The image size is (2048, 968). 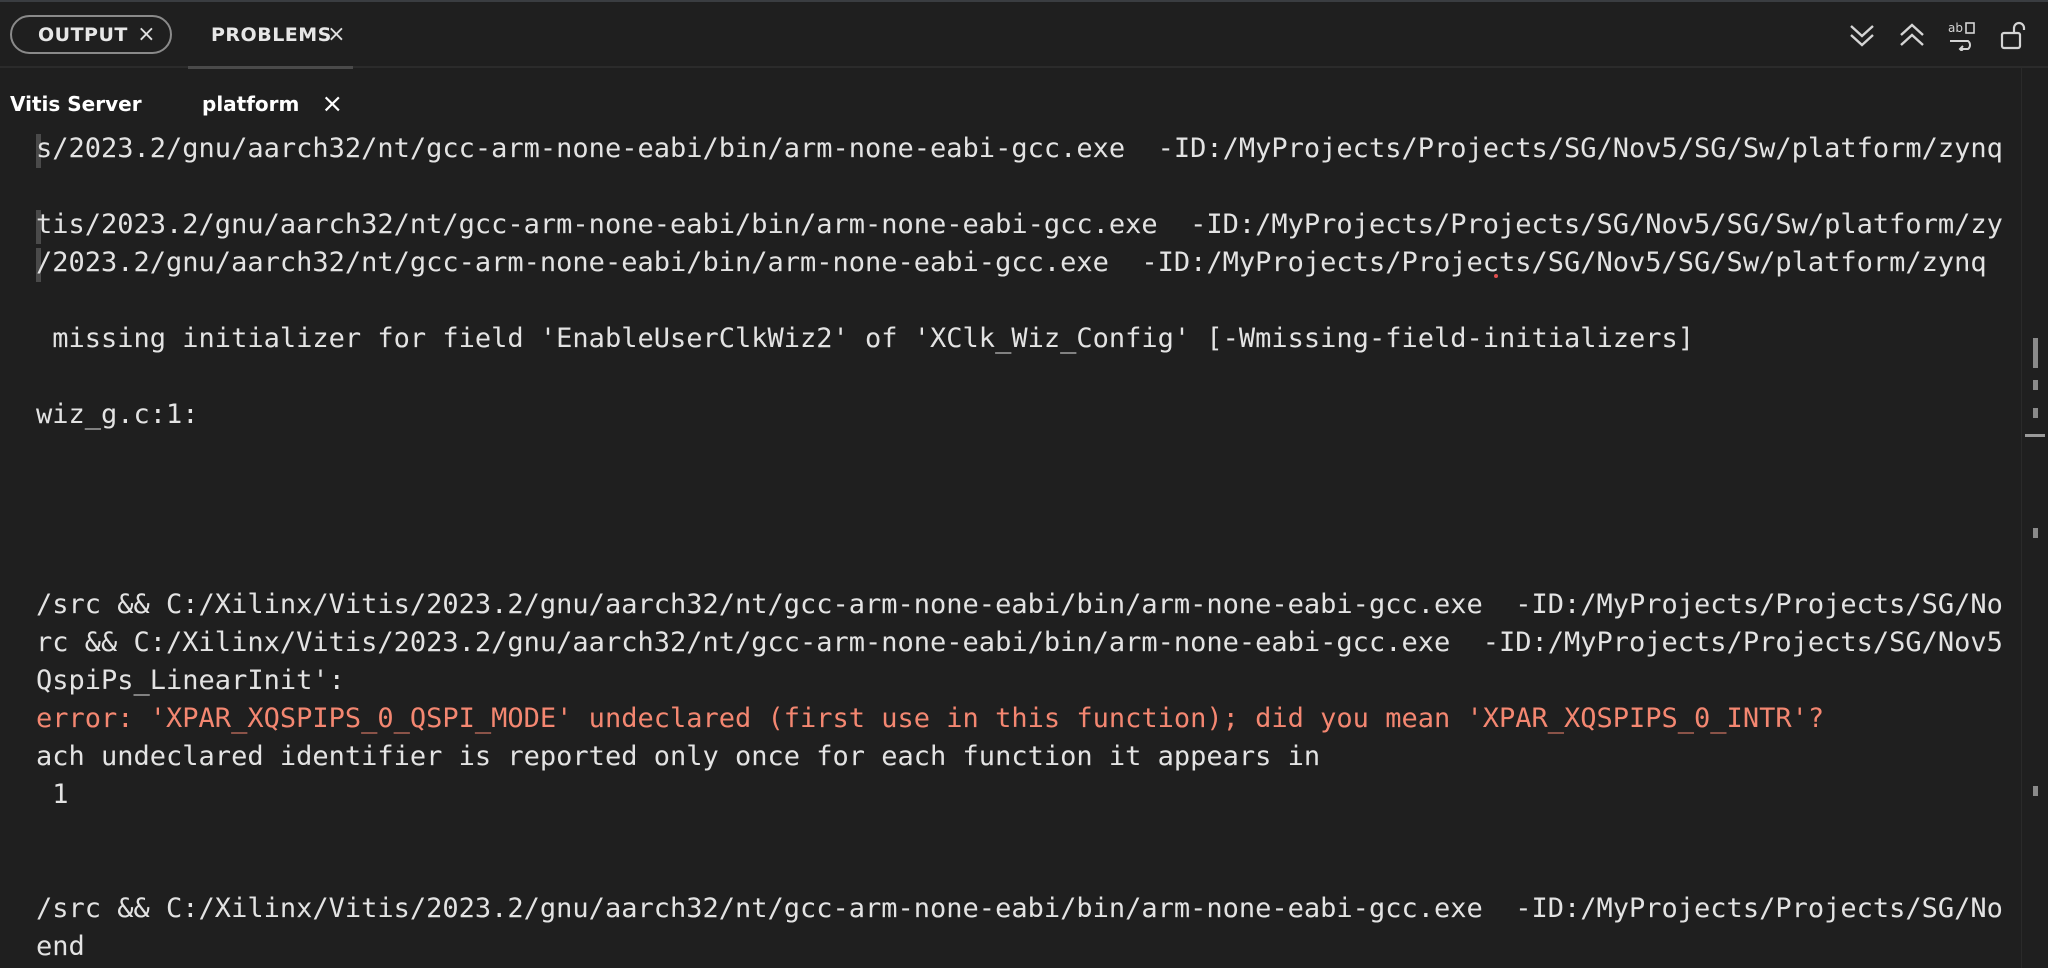 What do you see at coordinates (270, 67) in the screenshot?
I see `tab-underline` at bounding box center [270, 67].